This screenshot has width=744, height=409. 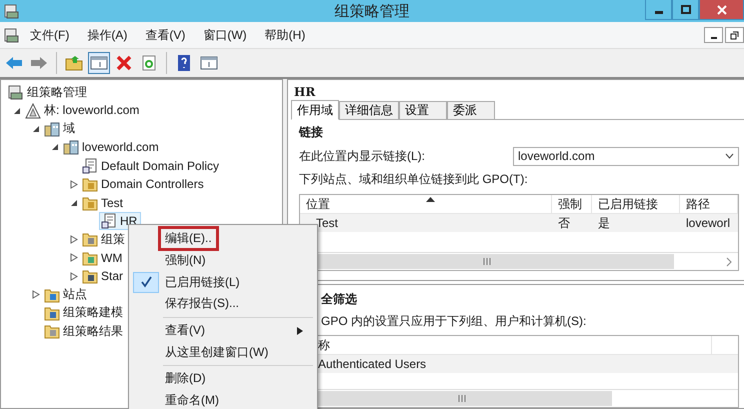 What do you see at coordinates (372, 364) in the screenshot?
I see `table-cell-text: Authenticated Users` at bounding box center [372, 364].